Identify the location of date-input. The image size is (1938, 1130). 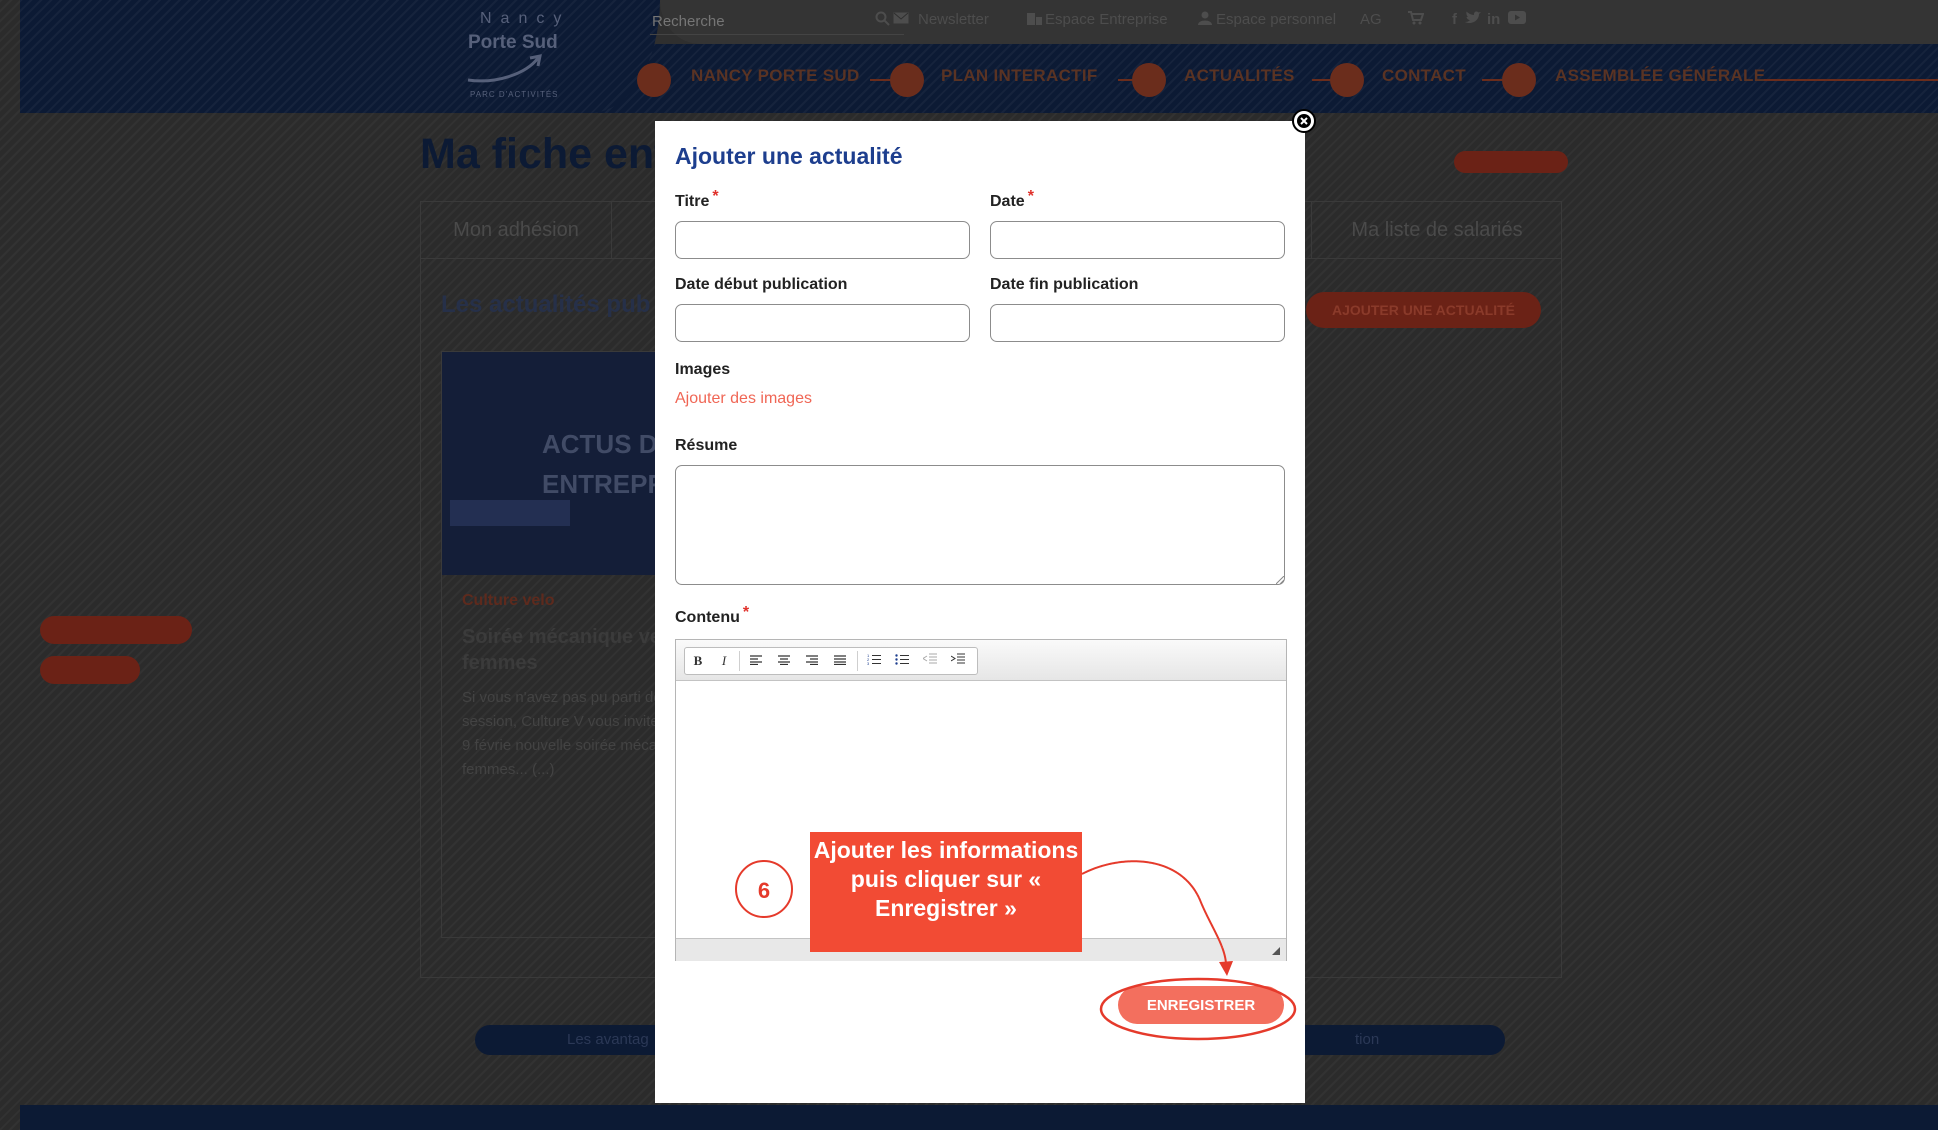
(1137, 240).